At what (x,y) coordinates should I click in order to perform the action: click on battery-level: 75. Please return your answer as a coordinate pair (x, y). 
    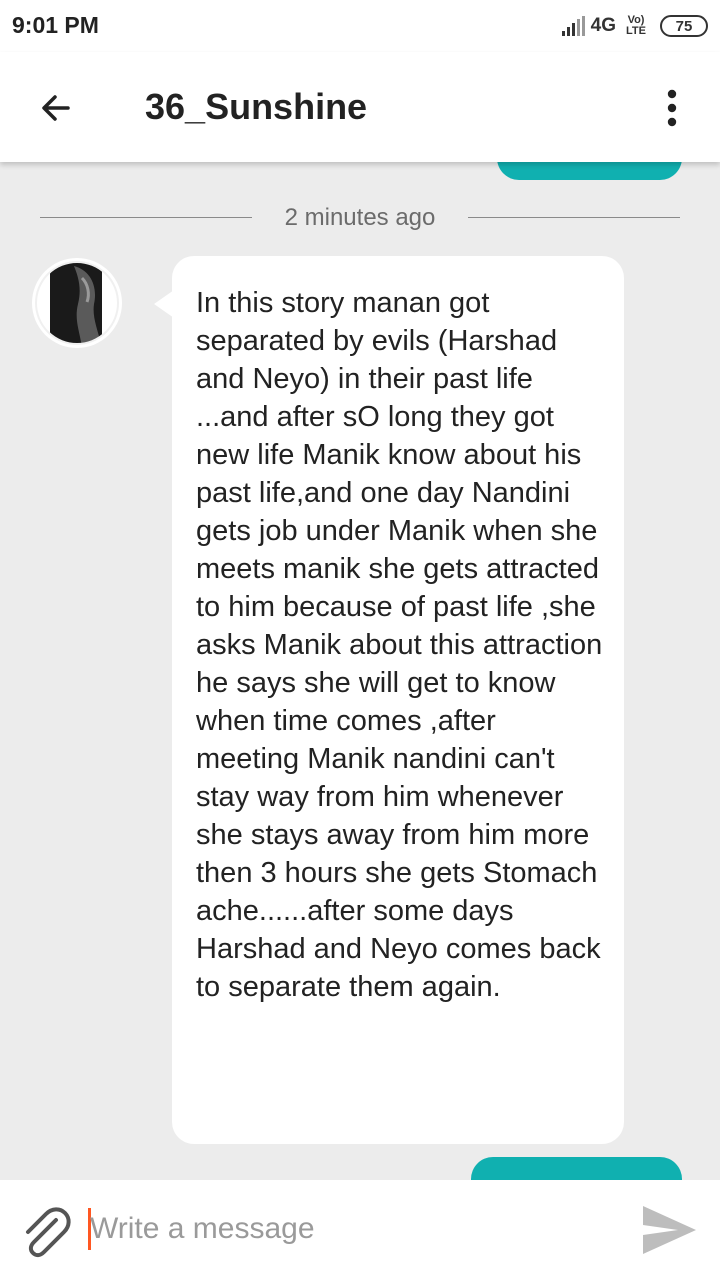
    Looking at the image, I should click on (684, 26).